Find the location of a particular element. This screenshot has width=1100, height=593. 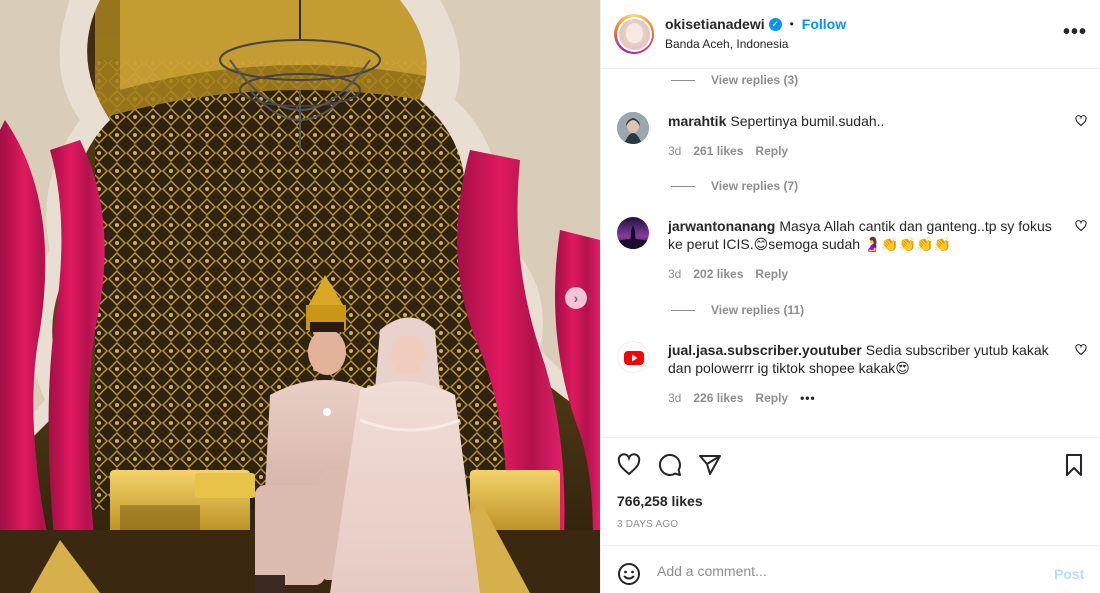

save-bookmark-icon is located at coordinates (1074, 465).